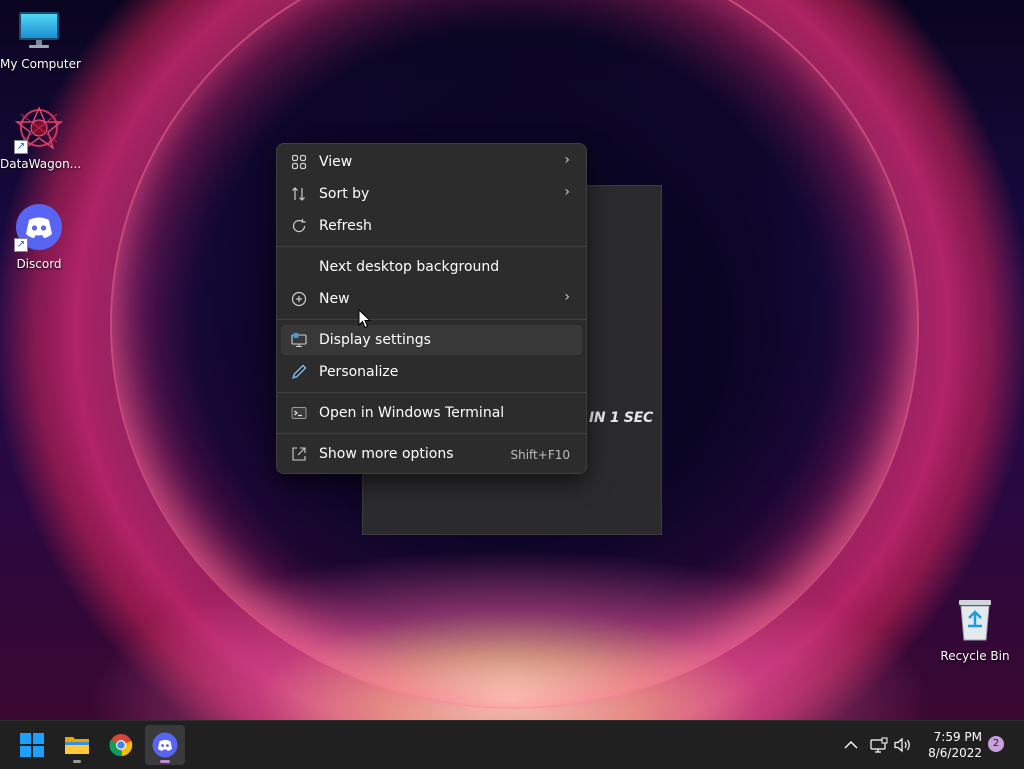  What do you see at coordinates (879, 745) in the screenshot?
I see `network-icon` at bounding box center [879, 745].